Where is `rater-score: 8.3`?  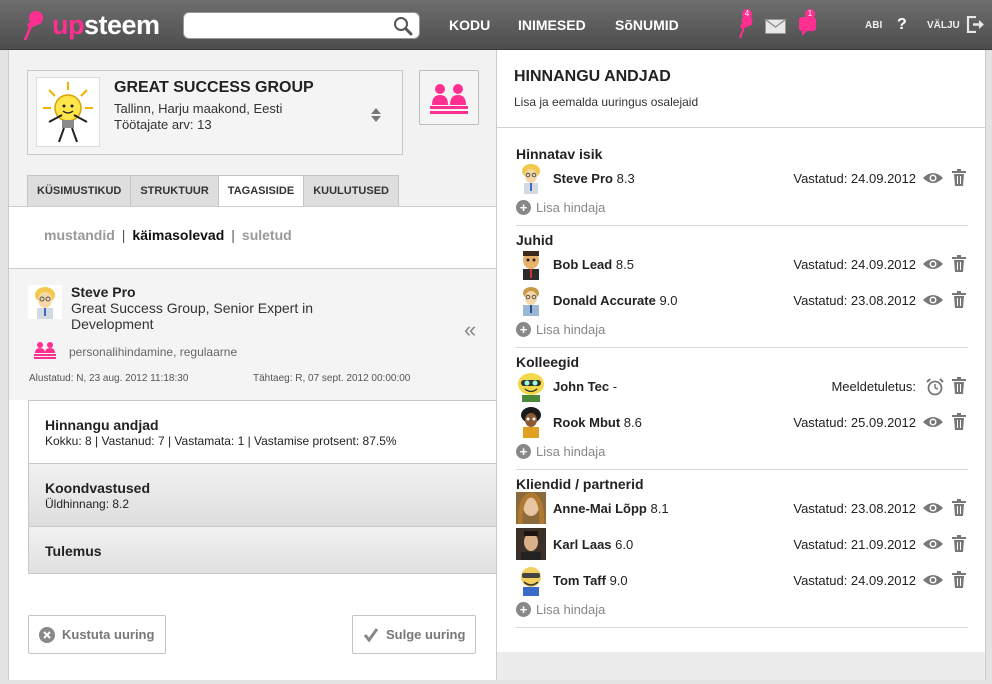 rater-score: 8.3 is located at coordinates (625, 178).